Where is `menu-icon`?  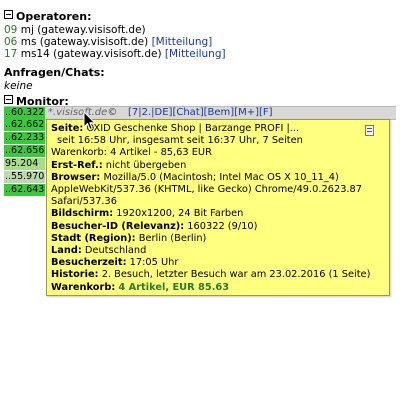
menu-icon is located at coordinates (369, 130).